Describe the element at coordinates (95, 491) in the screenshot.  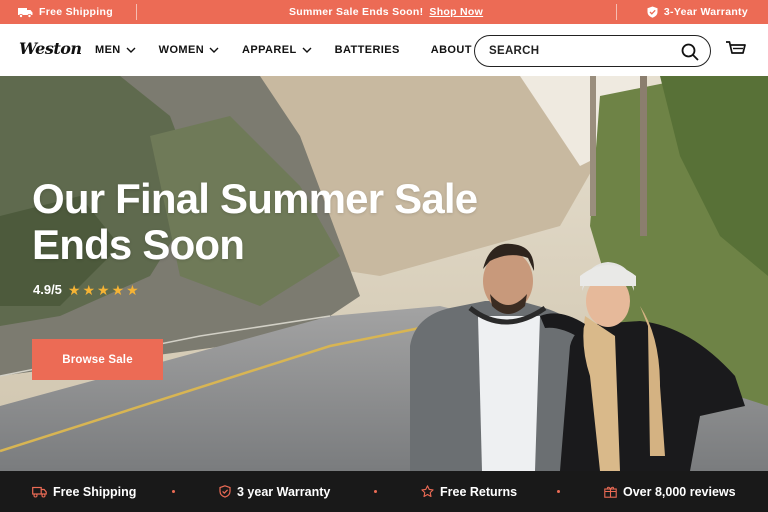
I see `benefit-label: Free Shipping` at that location.